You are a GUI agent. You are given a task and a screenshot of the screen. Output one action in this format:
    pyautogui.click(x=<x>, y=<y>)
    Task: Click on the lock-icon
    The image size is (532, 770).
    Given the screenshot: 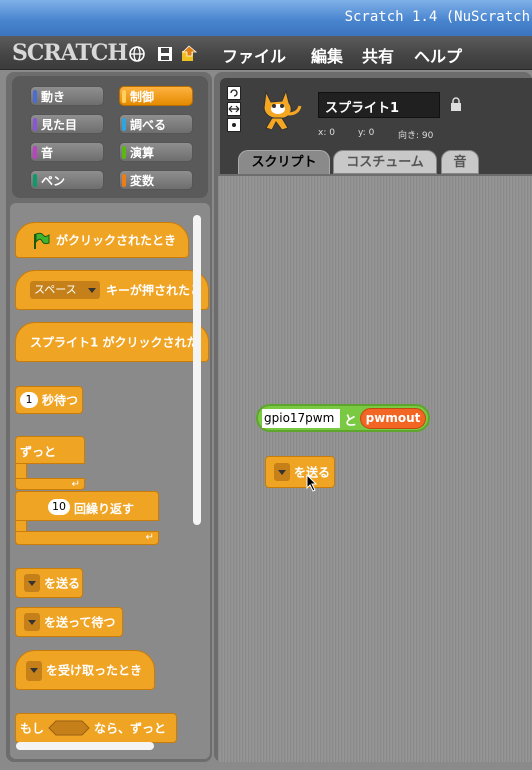 What is the action you would take?
    pyautogui.click(x=456, y=104)
    